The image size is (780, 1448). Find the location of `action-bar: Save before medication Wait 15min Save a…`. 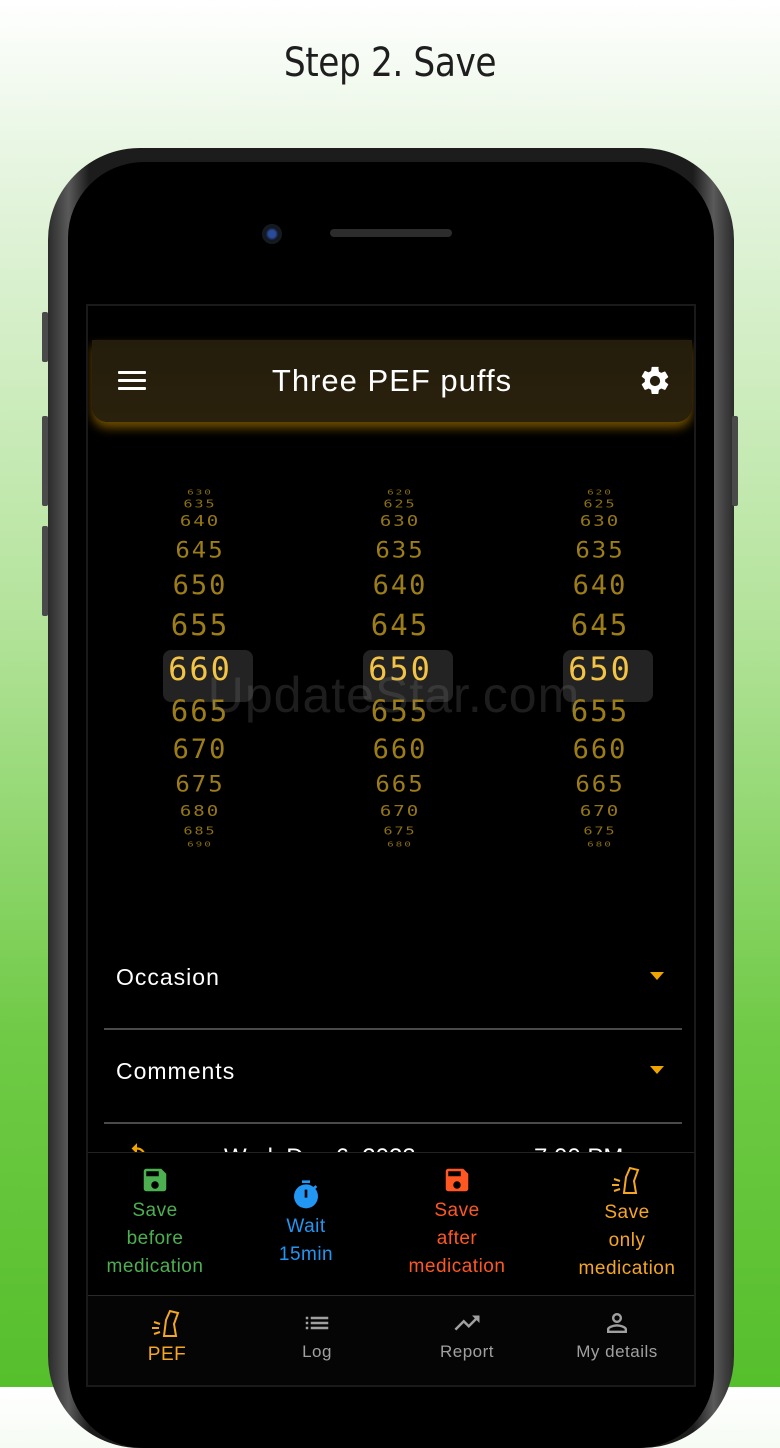

action-bar: Save before medication Wait 15min Save a… is located at coordinates (391, 1224).